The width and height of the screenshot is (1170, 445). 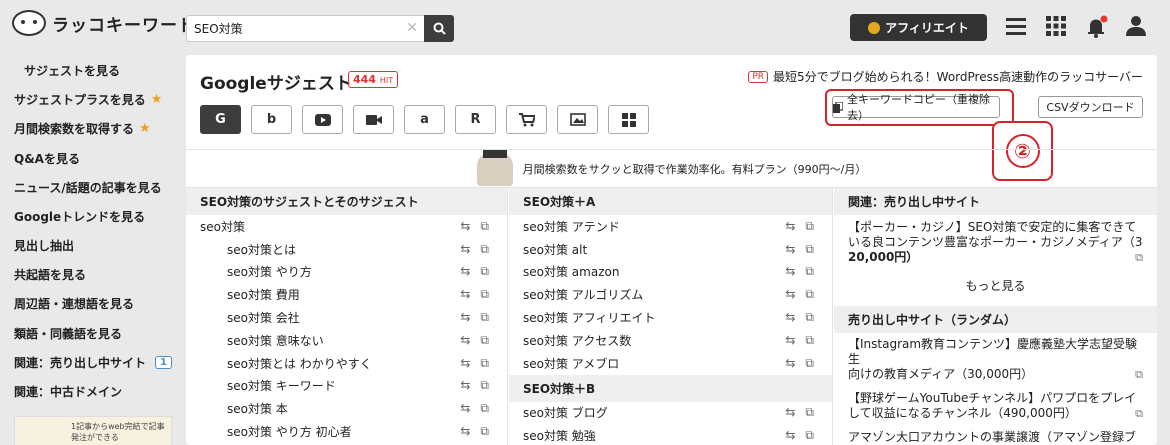 I want to click on search-button, so click(x=439, y=28).